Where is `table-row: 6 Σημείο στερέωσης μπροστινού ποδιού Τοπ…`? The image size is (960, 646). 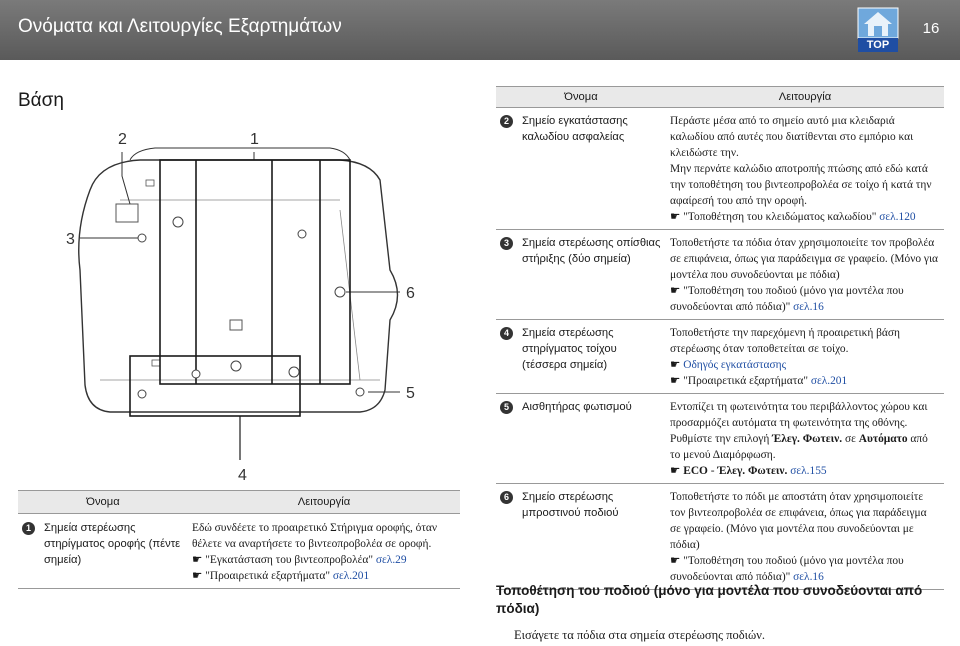
table-row: 6 Σημείο στερέωσης μπροστινού ποδιού Τοπ… is located at coordinates (720, 536).